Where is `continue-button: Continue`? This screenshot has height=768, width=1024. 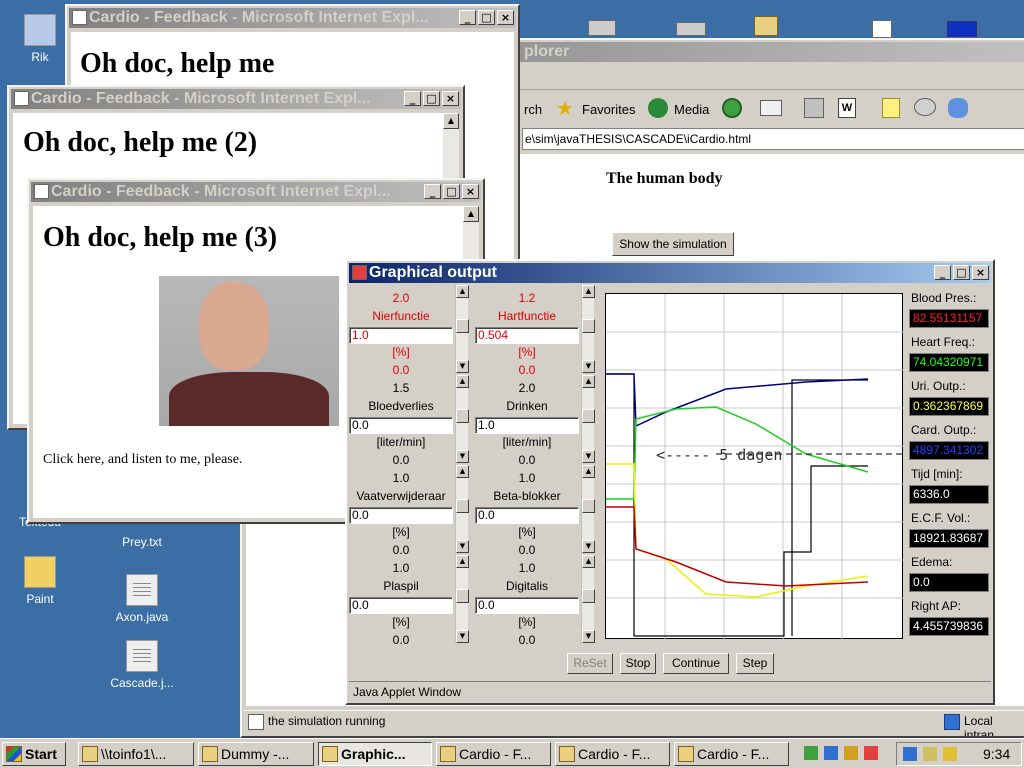
continue-button: Continue is located at coordinates (696, 663).